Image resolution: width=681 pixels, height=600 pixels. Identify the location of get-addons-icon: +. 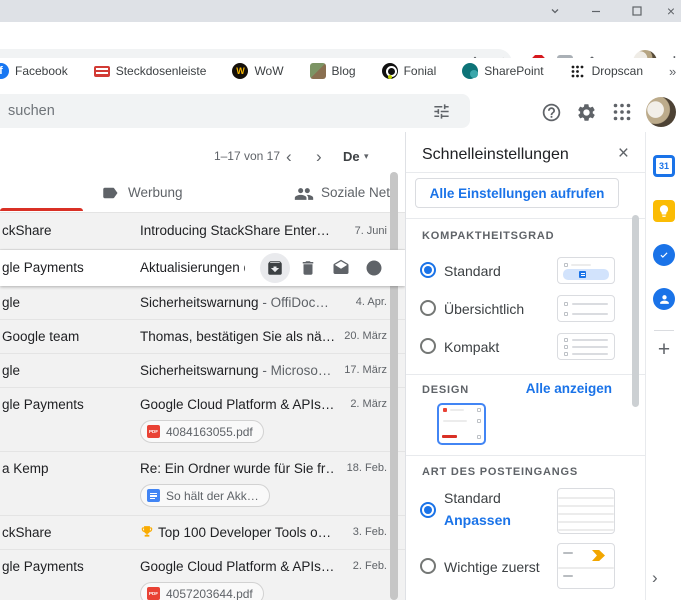
(663, 350).